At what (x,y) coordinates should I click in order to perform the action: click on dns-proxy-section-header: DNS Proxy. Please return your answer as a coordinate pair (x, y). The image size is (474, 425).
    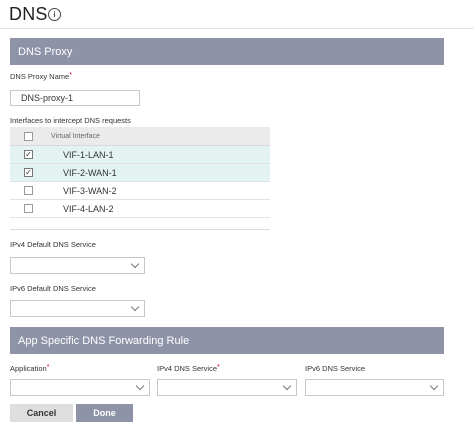
    Looking at the image, I should click on (227, 51).